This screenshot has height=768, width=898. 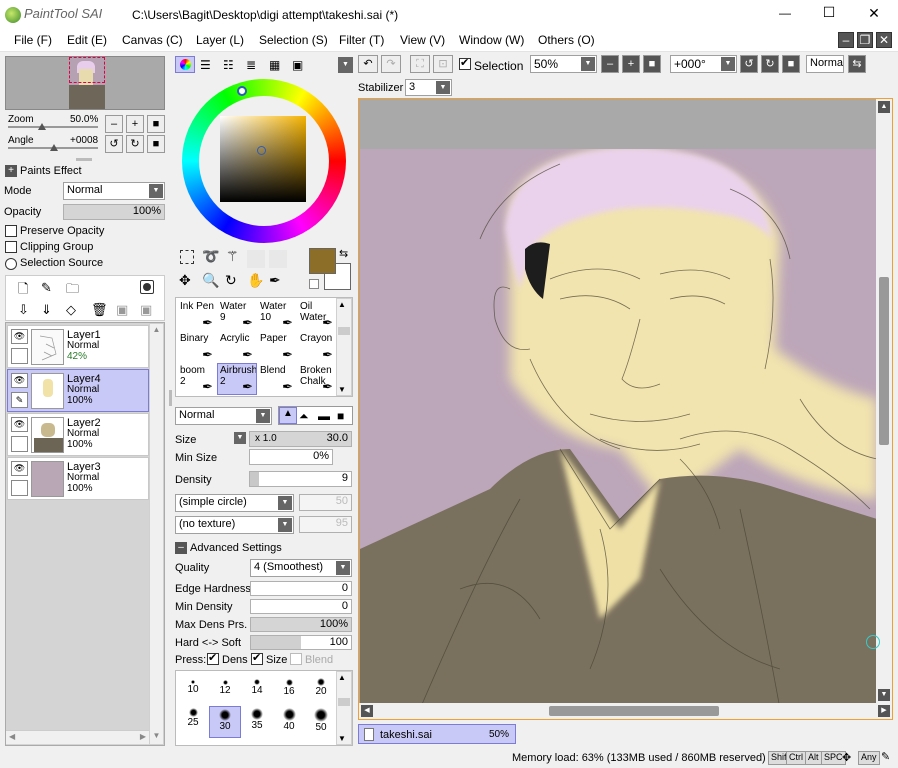 I want to click on layer-row: 👁 Layer1 Normal 42%, so click(x=78, y=346).